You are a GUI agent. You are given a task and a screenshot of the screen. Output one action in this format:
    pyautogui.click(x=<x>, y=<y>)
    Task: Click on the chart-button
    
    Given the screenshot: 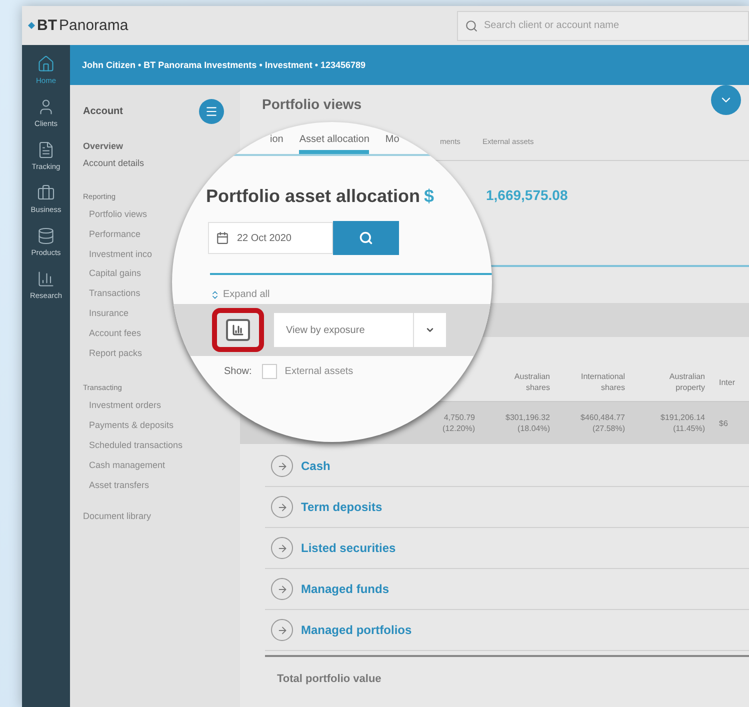 What is the action you would take?
    pyautogui.click(x=238, y=330)
    